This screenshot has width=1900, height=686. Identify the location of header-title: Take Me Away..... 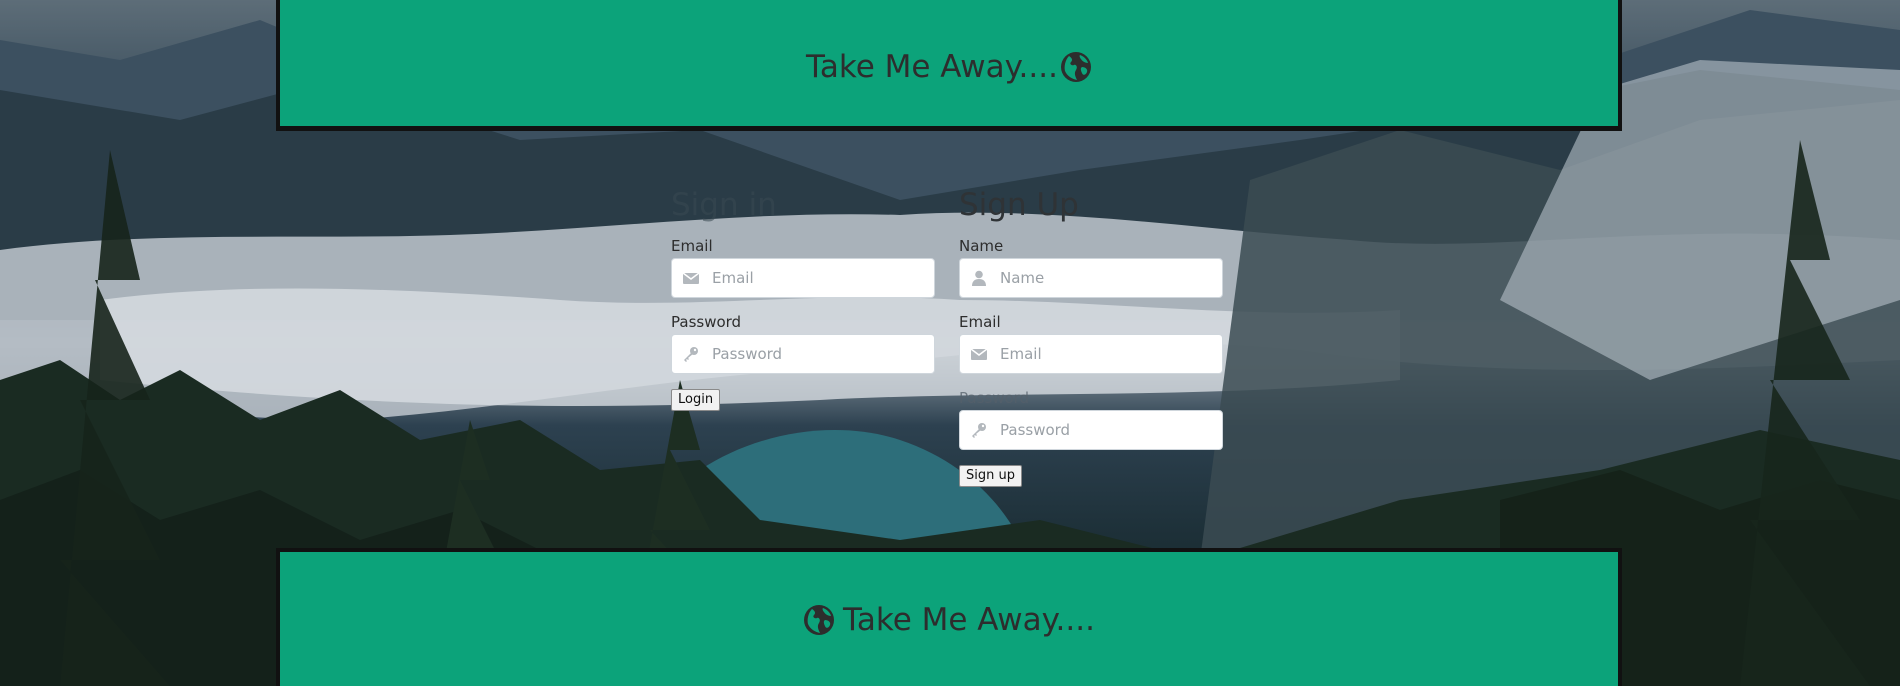
(932, 67).